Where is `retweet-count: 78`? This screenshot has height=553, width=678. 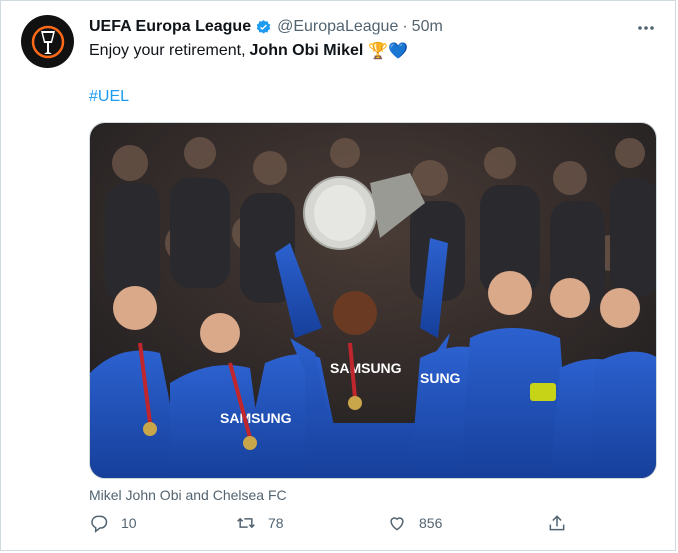 retweet-count: 78 is located at coordinates (276, 523).